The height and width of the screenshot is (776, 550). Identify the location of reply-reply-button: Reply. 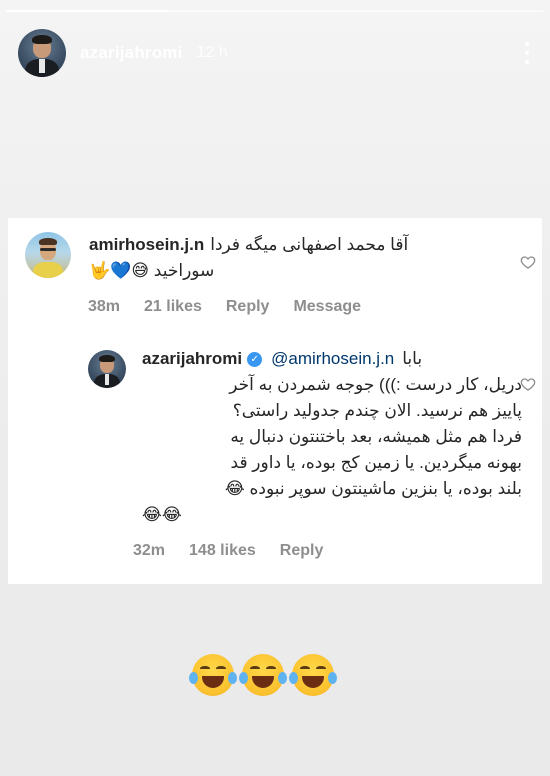
(302, 551).